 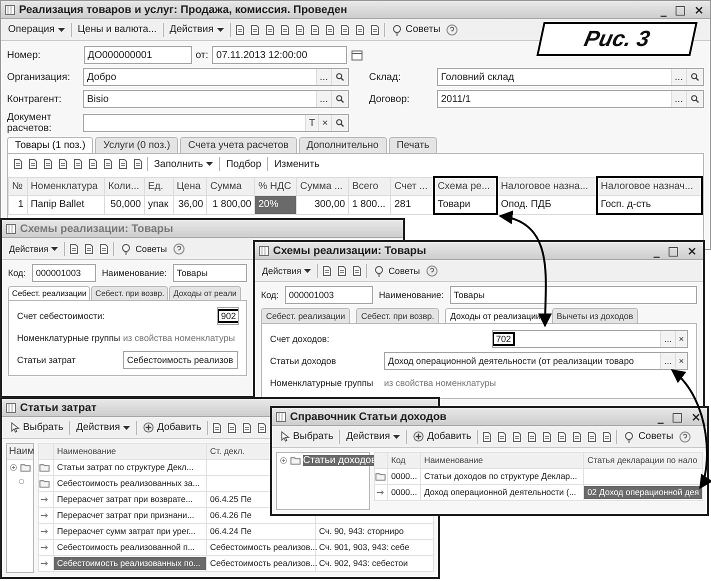 What do you see at coordinates (238, 145) in the screenshot?
I see `tab: Счета учета расчетов` at bounding box center [238, 145].